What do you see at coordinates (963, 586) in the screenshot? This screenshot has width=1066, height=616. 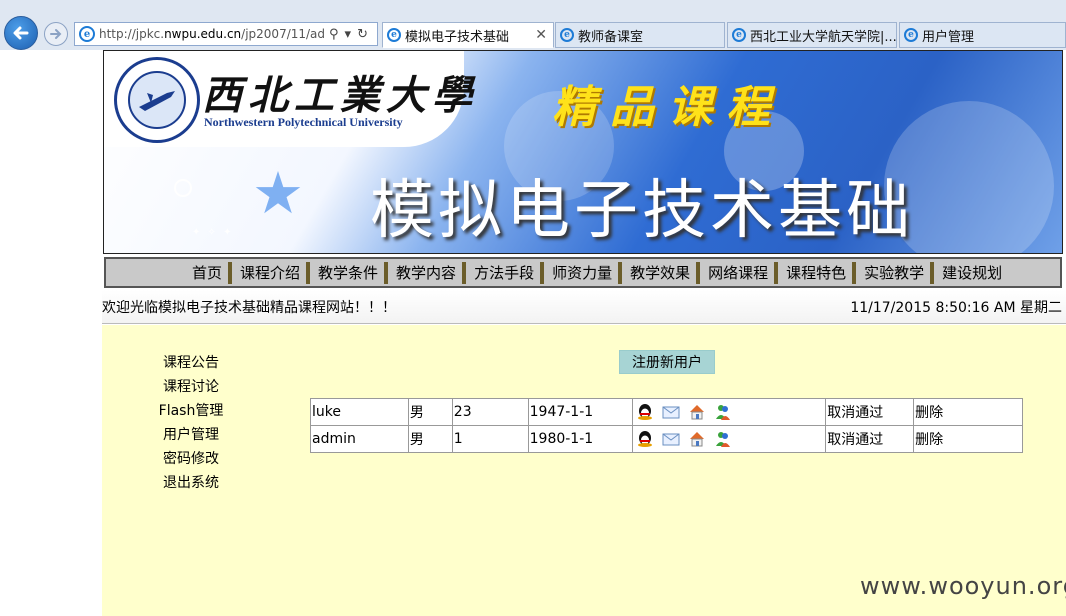 I see `watermark: www.wooyun.org` at bounding box center [963, 586].